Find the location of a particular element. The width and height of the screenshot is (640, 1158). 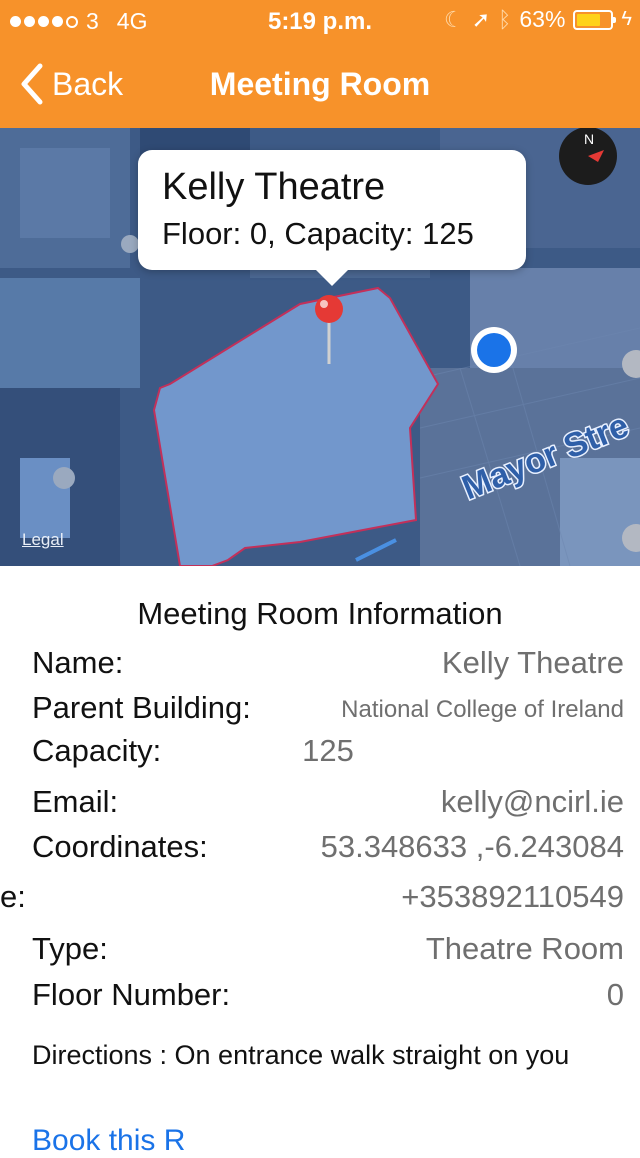

phone-label: e: is located at coordinates (13, 896).